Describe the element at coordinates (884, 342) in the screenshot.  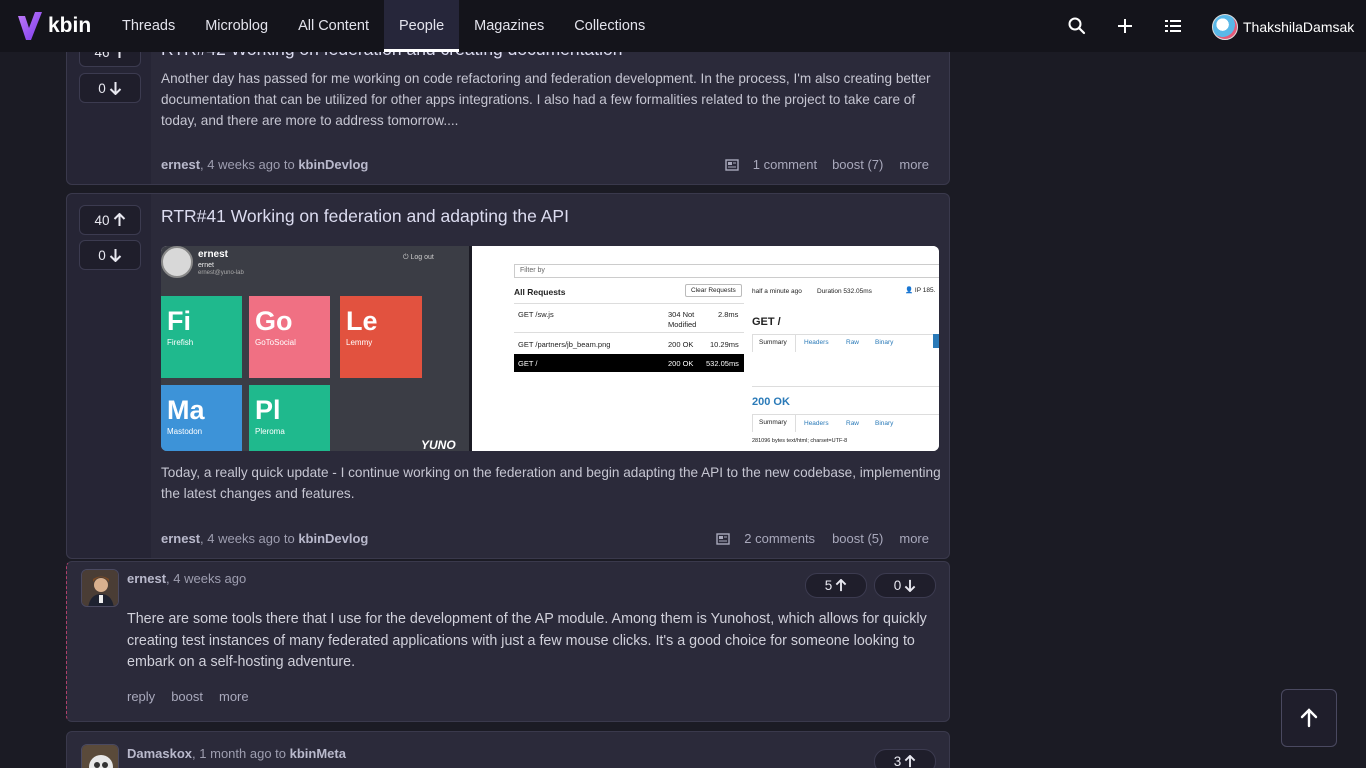
I see `tab-binary: Binary` at that location.